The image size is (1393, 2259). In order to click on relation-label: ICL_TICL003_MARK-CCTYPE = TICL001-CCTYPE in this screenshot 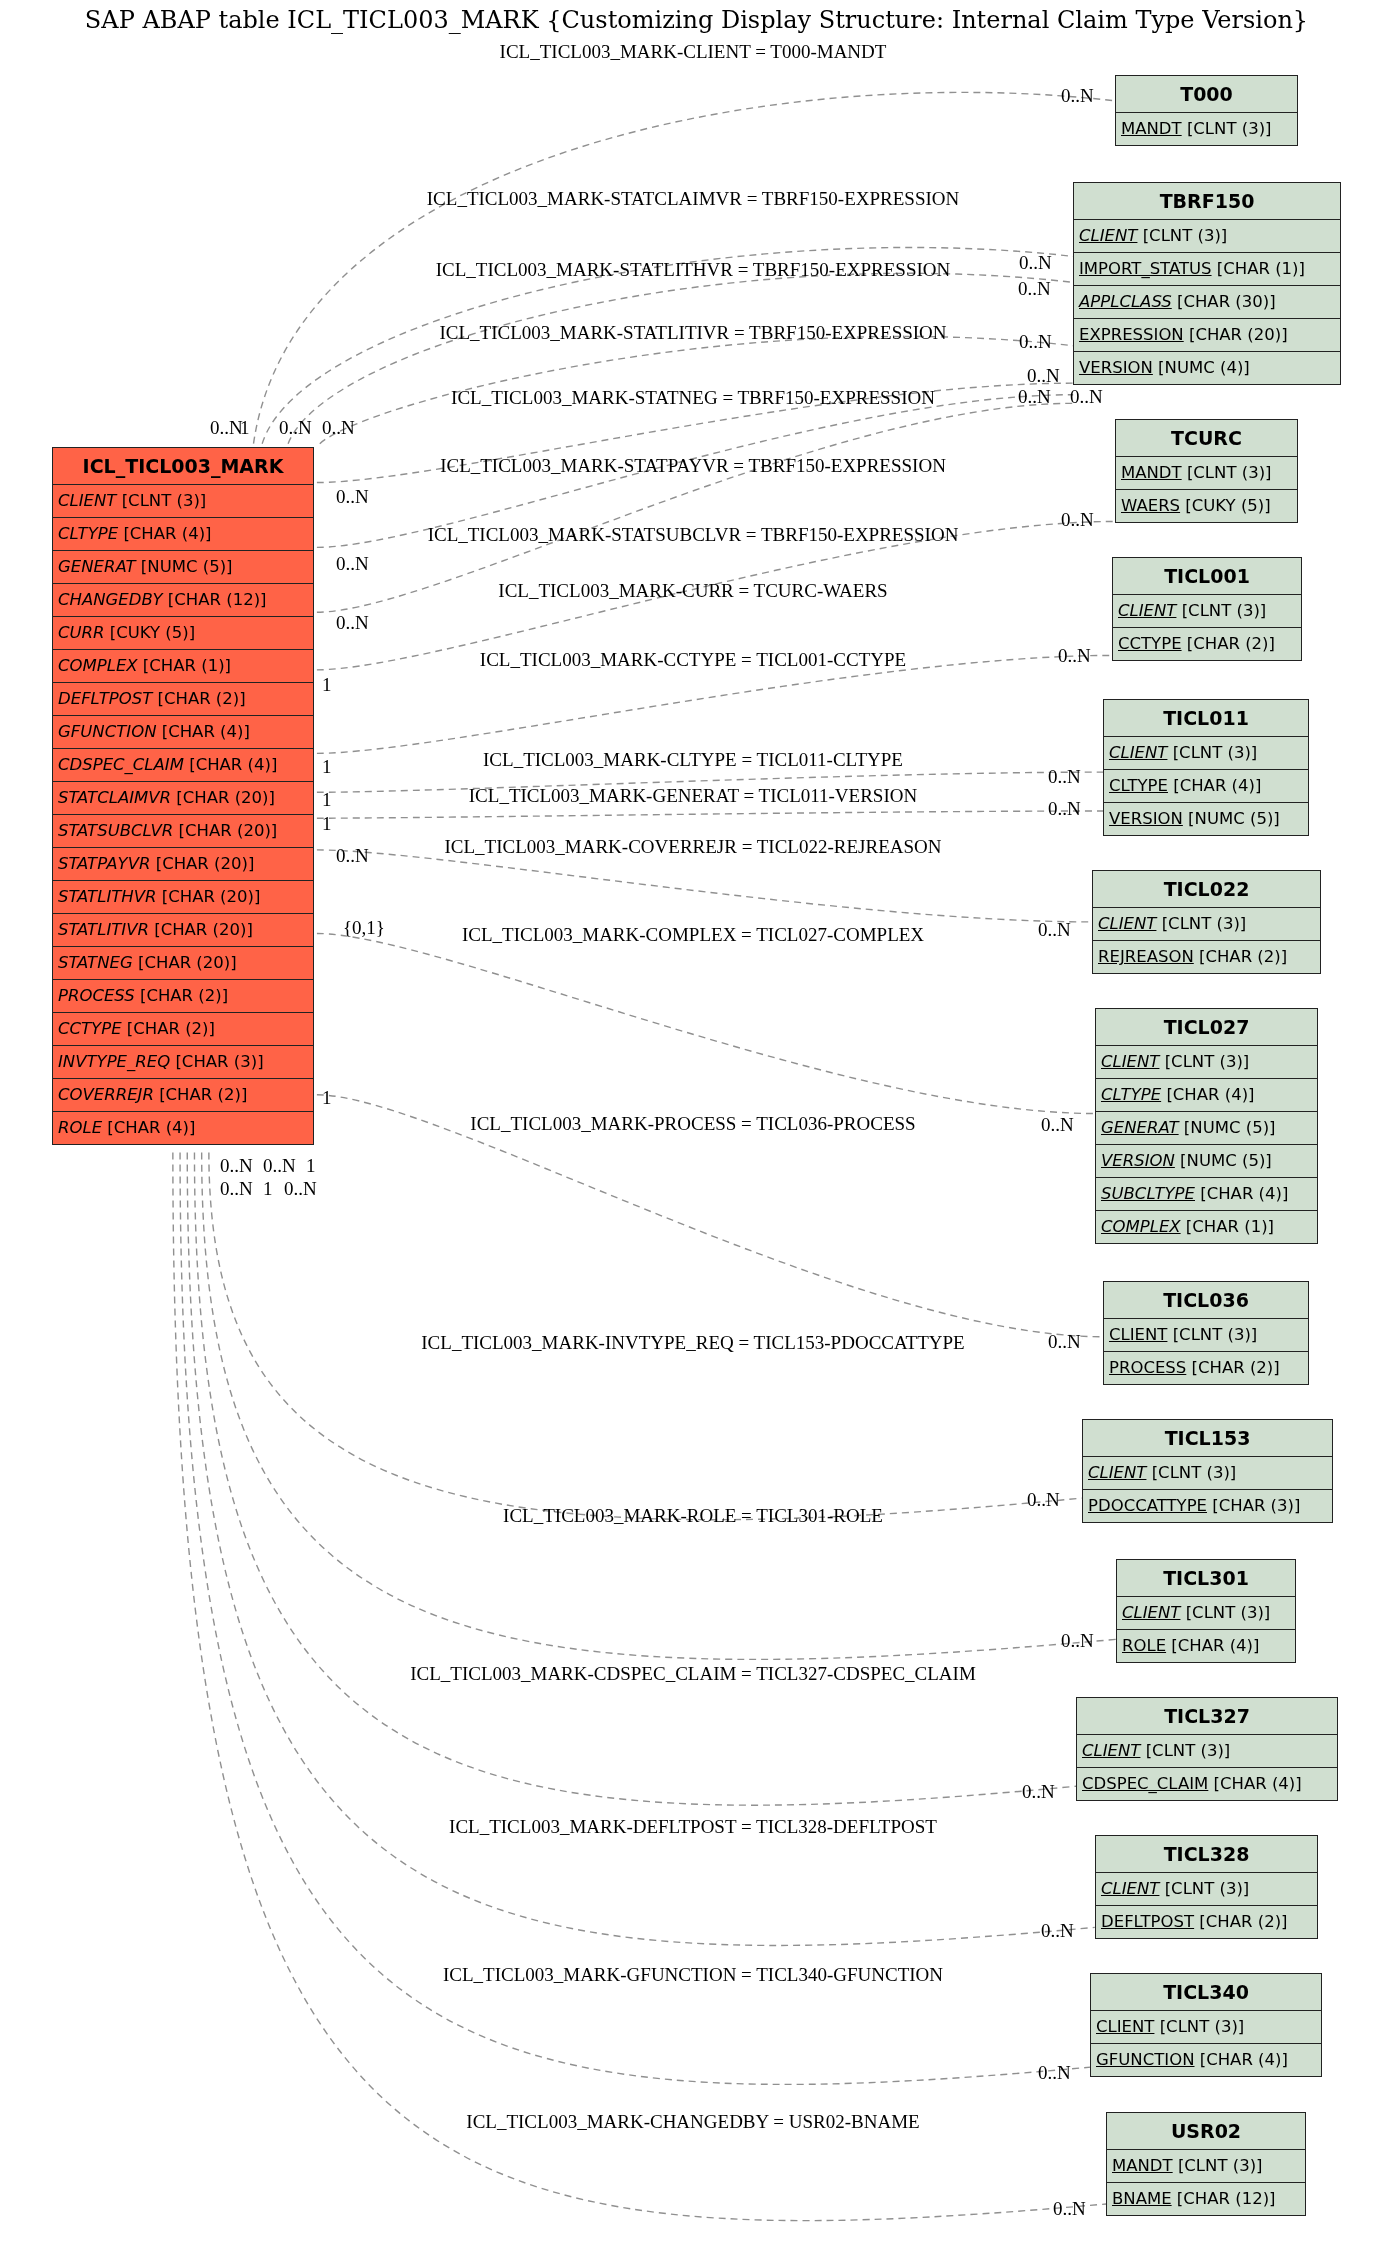, I will do `click(693, 660)`.